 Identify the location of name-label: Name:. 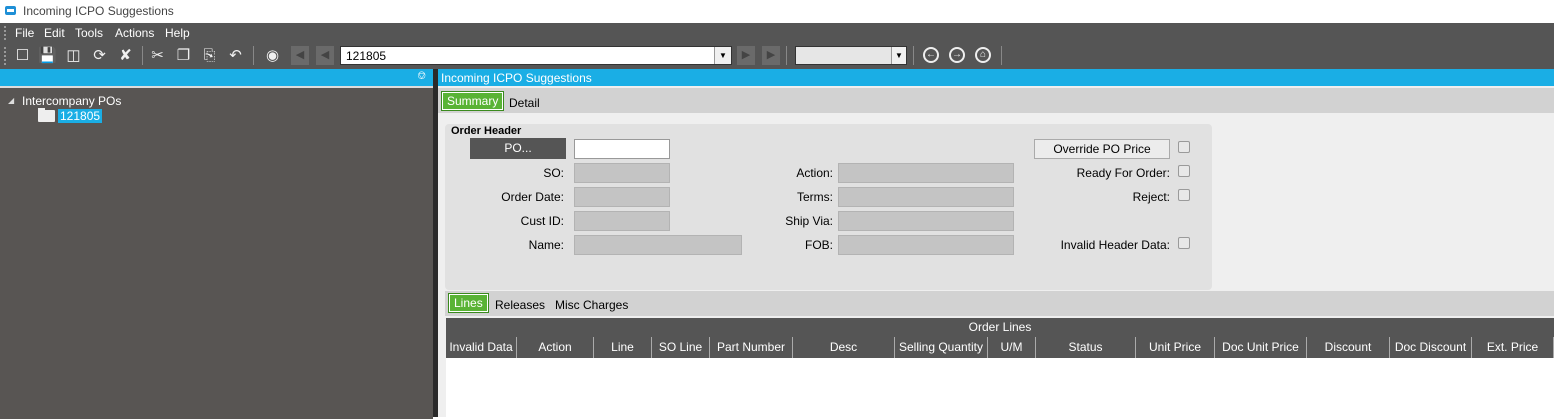
(546, 245).